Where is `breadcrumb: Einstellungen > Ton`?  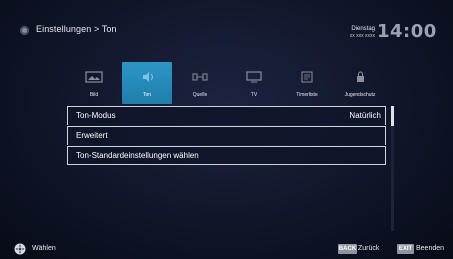 breadcrumb: Einstellungen > Ton is located at coordinates (76, 29).